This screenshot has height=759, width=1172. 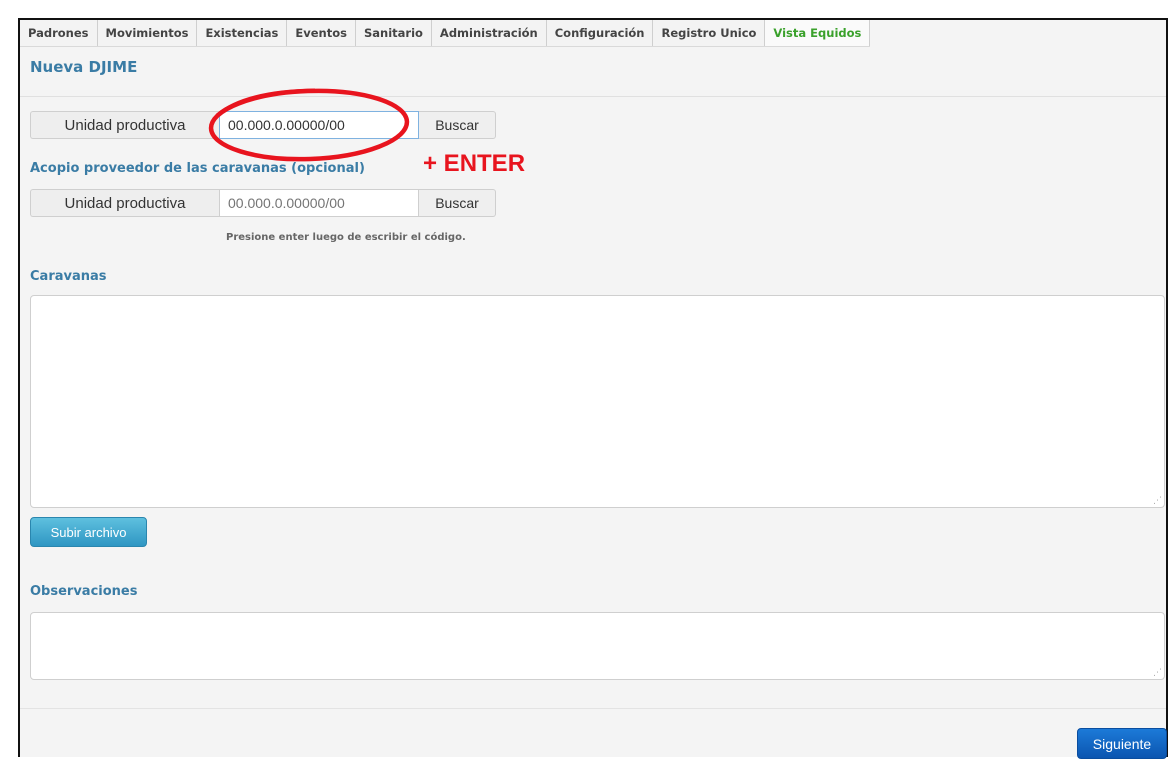 I want to click on title-divider, so click(x=593, y=96).